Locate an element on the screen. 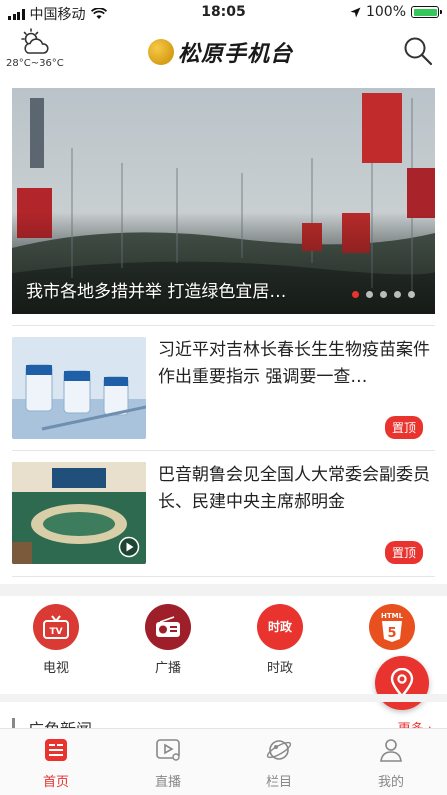 The width and height of the screenshot is (447, 795). channel-radio: 广播 is located at coordinates (168, 640).